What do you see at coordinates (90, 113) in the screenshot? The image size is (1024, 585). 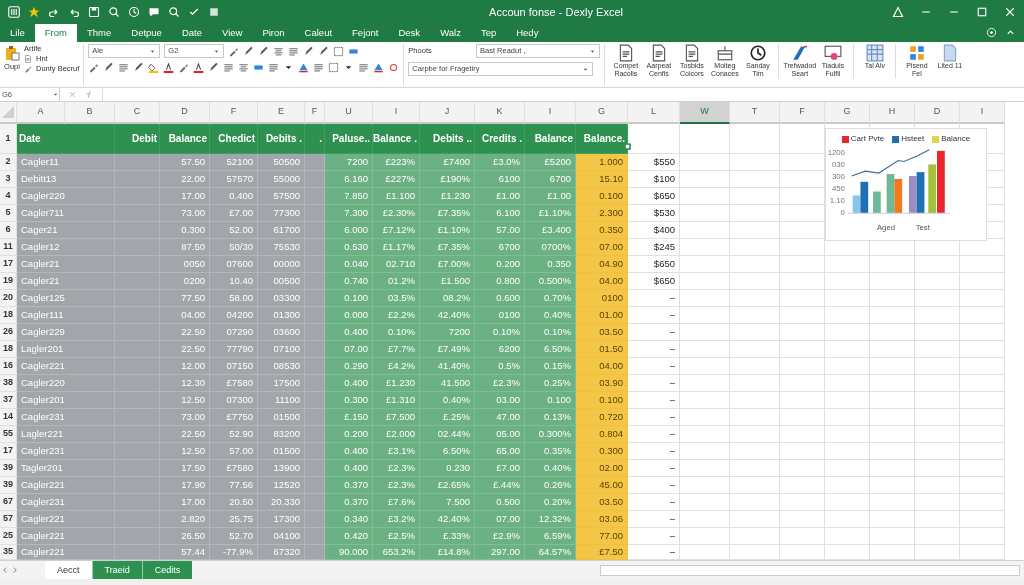 I see `column-header: B` at bounding box center [90, 113].